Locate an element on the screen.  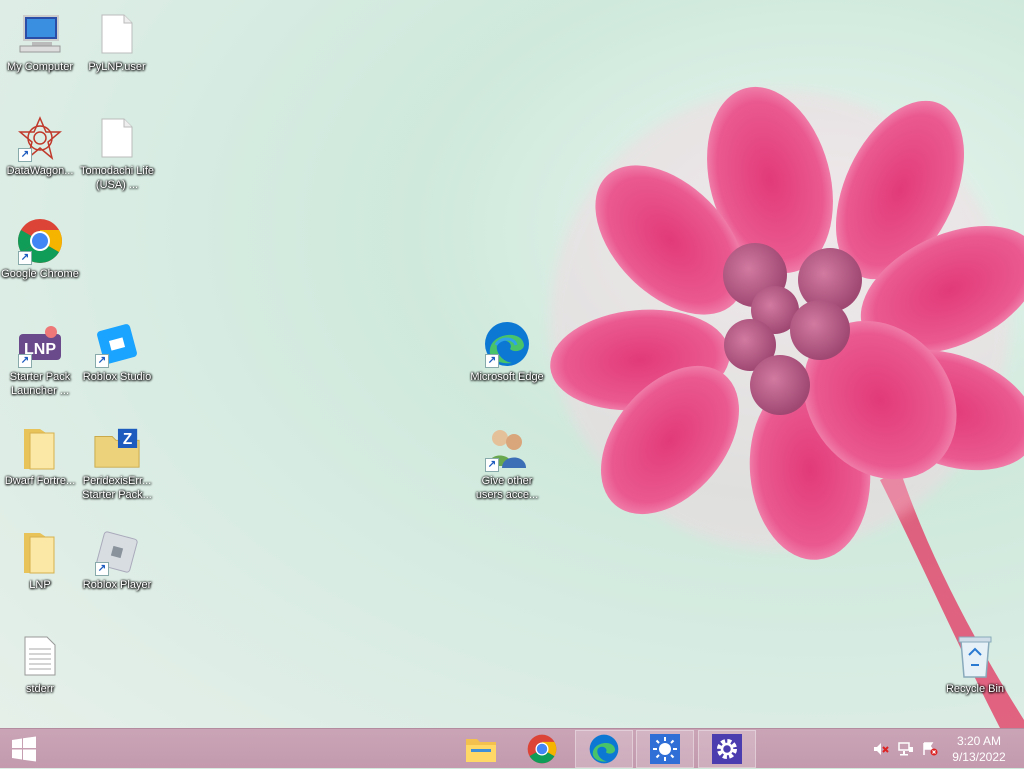
desktop-icon-my-computer: My Computer is located at coordinates (40, 56).